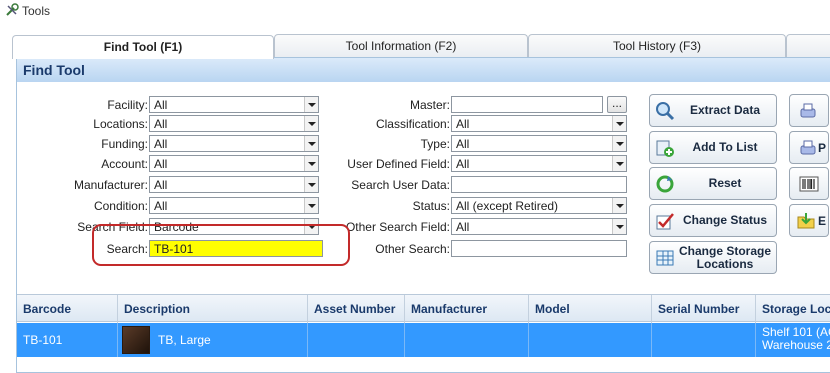 The width and height of the screenshot is (830, 373). I want to click on column-barcode: Barcode, so click(67, 309).